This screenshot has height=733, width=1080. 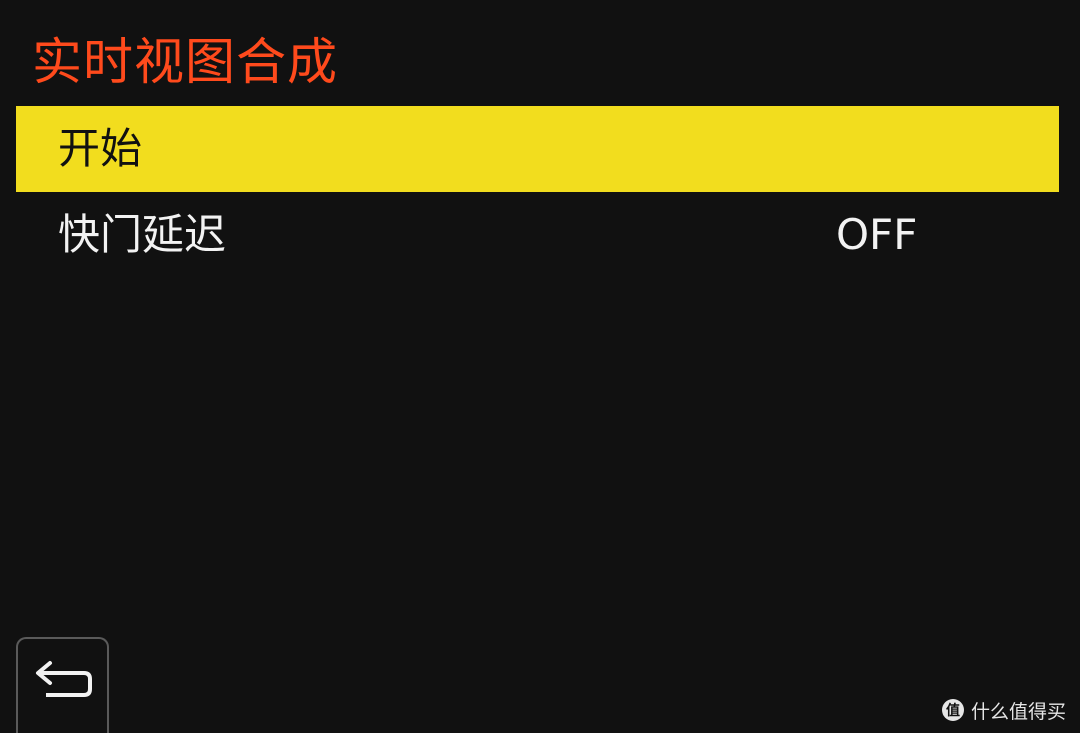 What do you see at coordinates (185, 62) in the screenshot?
I see `menu-title: 实时视图合成` at bounding box center [185, 62].